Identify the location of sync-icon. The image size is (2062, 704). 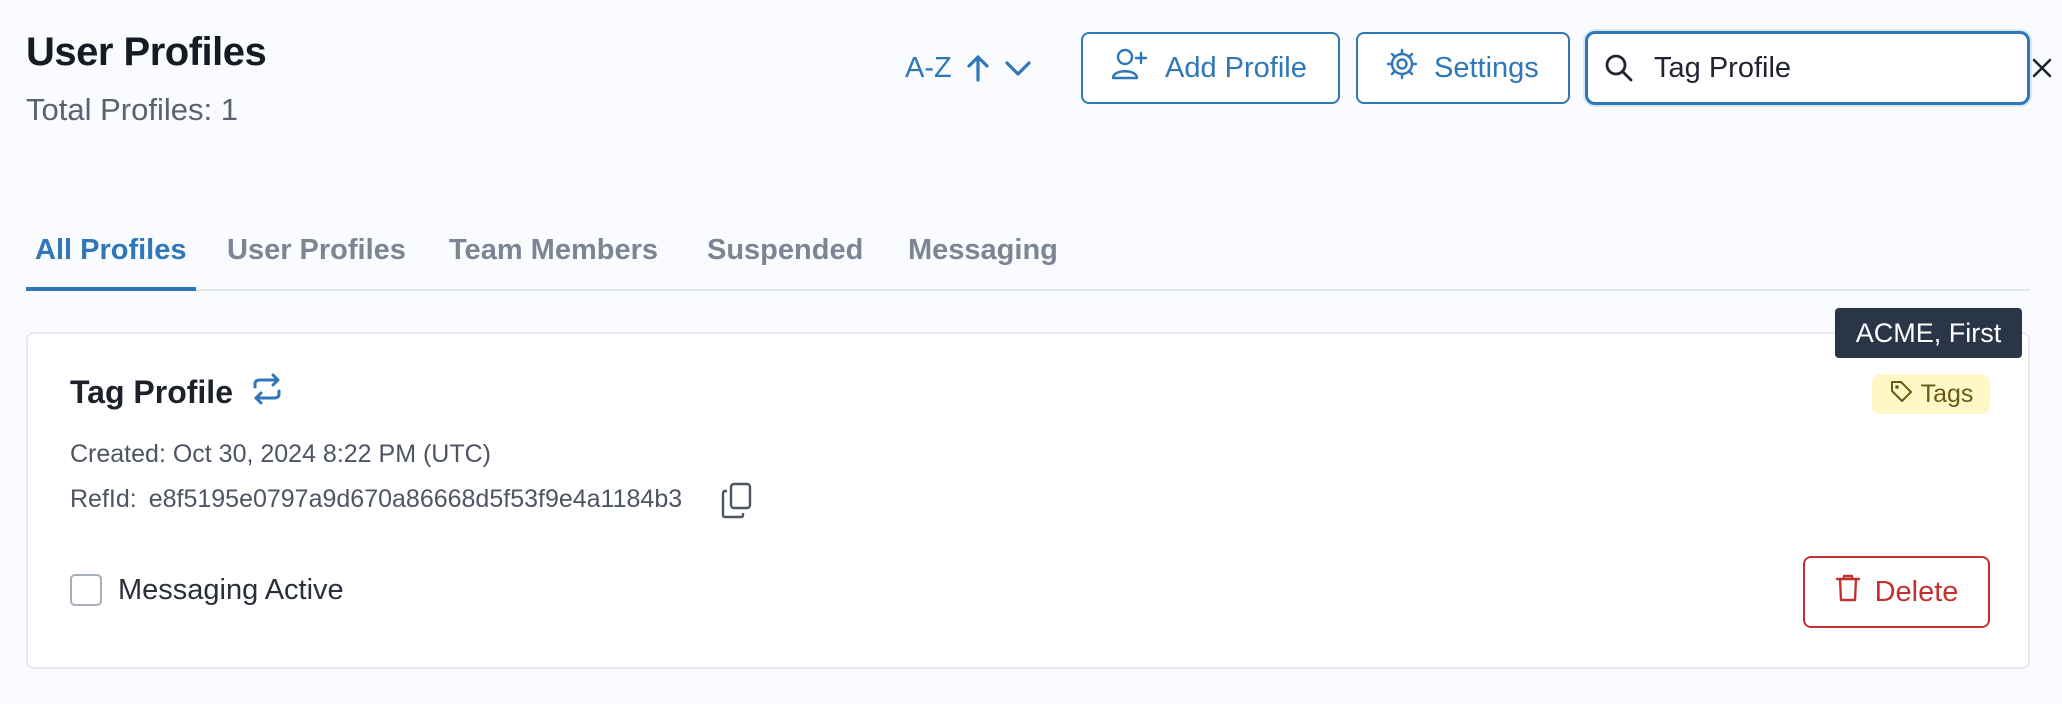
(267, 391).